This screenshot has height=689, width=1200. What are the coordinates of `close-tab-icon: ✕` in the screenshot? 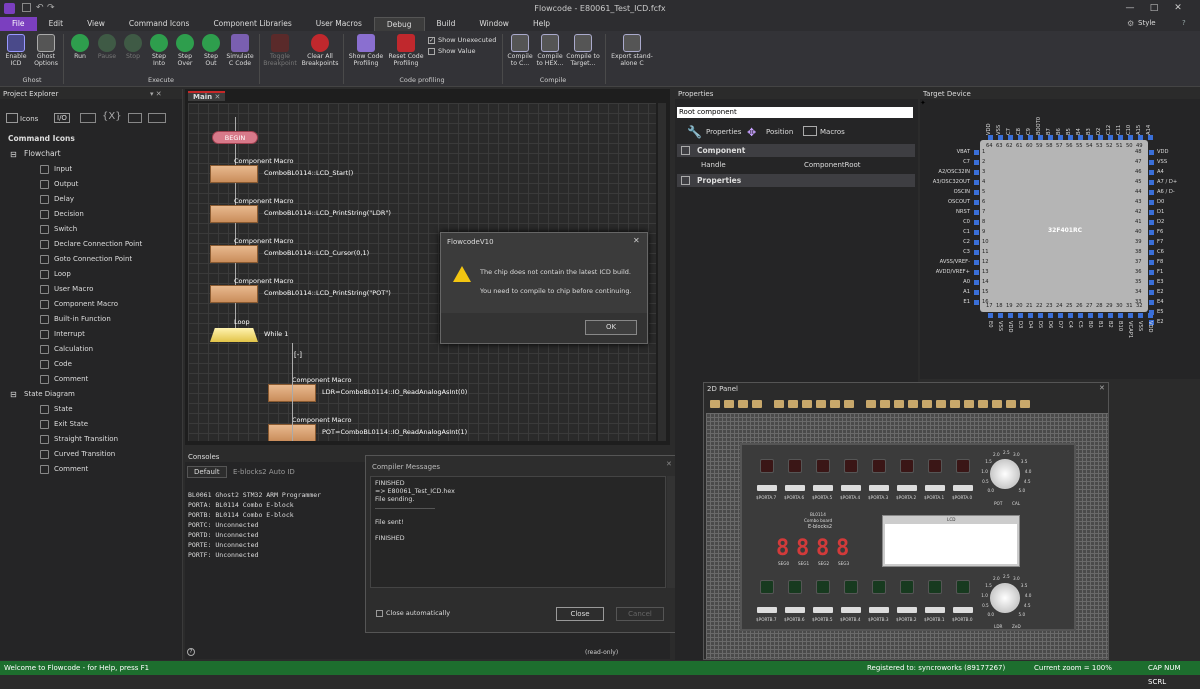 It's located at (218, 97).